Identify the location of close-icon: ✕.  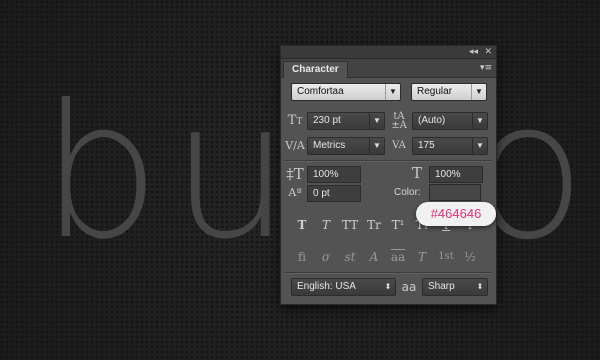
(488, 52).